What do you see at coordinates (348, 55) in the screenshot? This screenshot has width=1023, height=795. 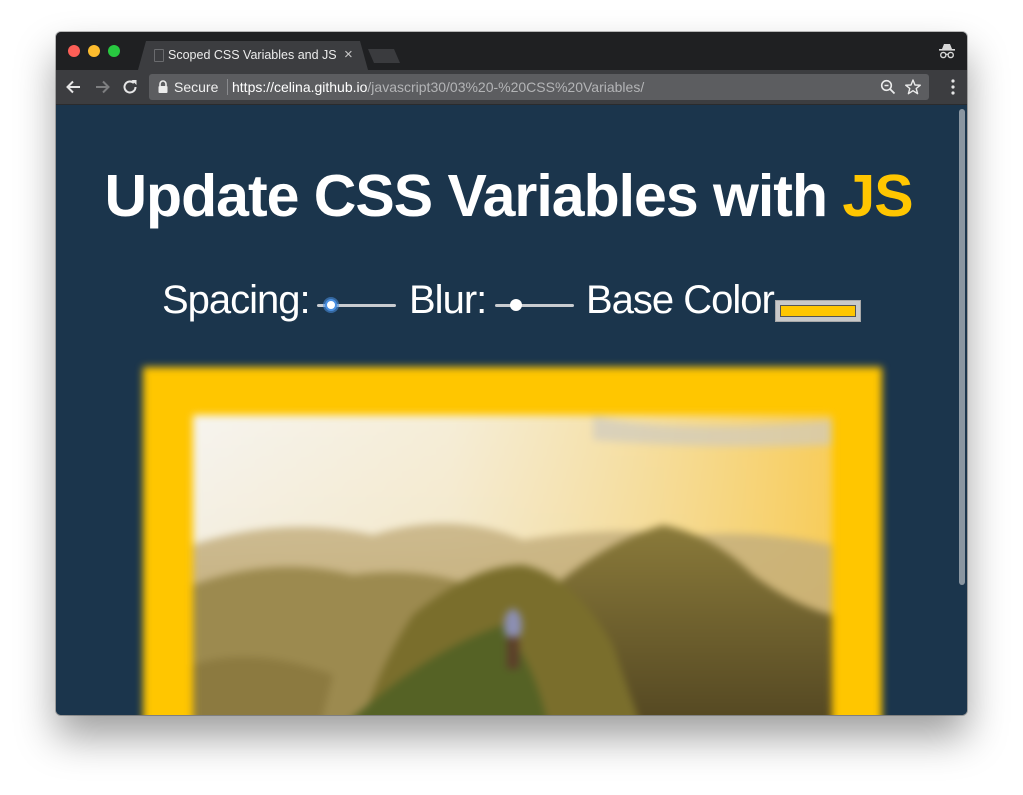 I see `tab-close-icon: ×` at bounding box center [348, 55].